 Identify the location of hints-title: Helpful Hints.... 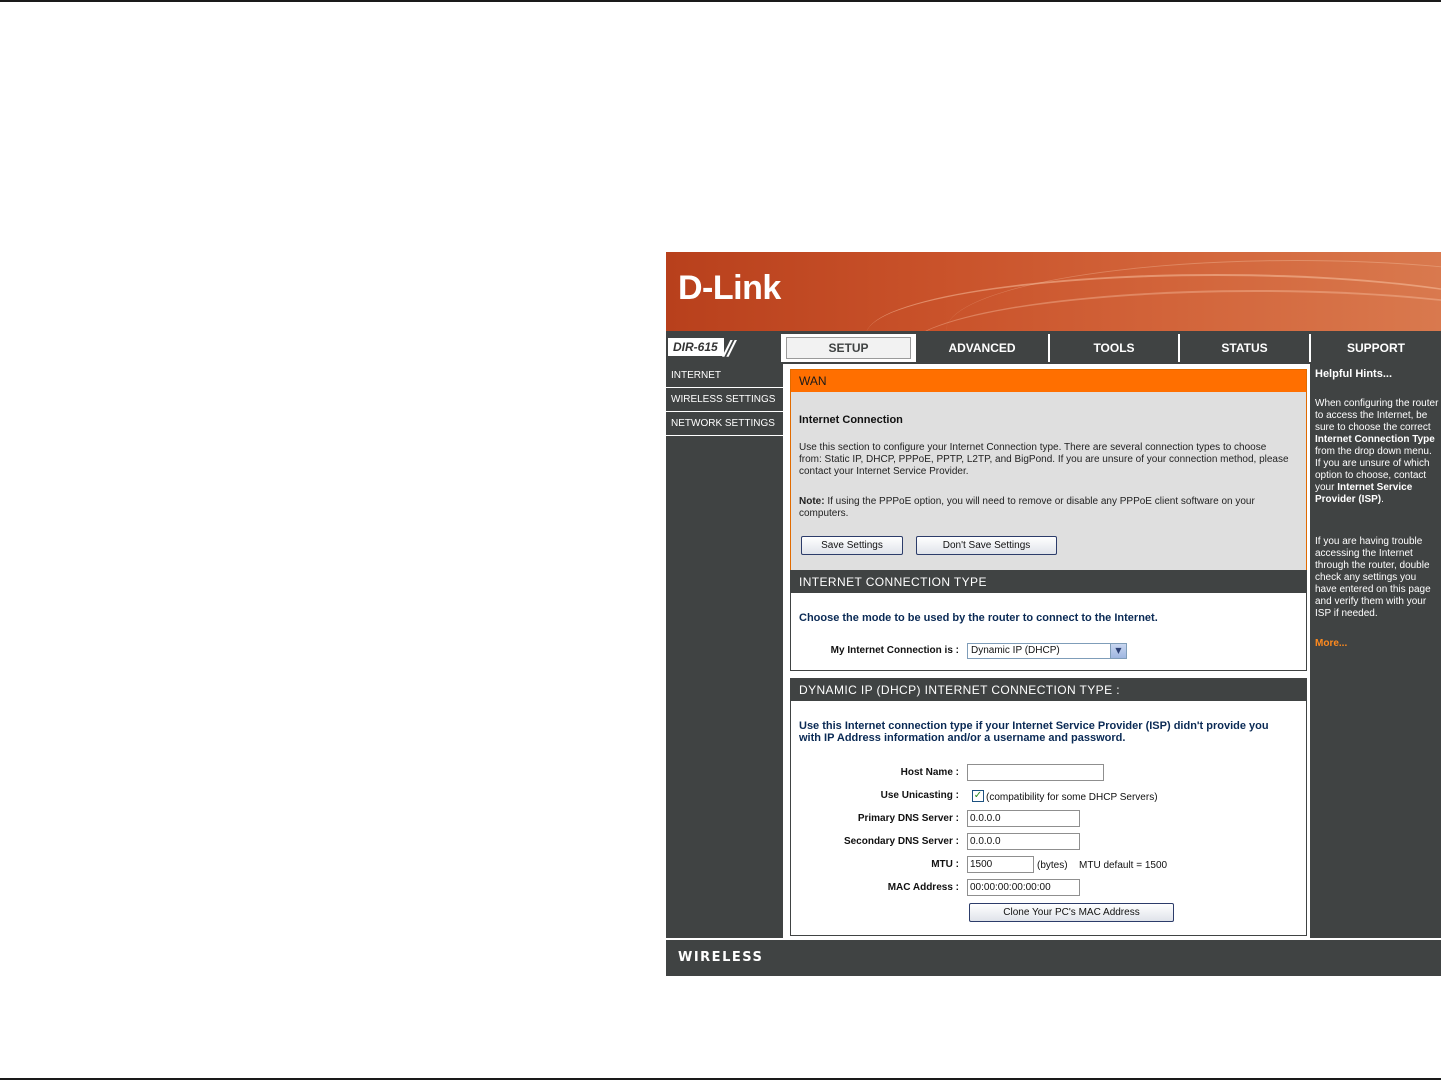
(1353, 374).